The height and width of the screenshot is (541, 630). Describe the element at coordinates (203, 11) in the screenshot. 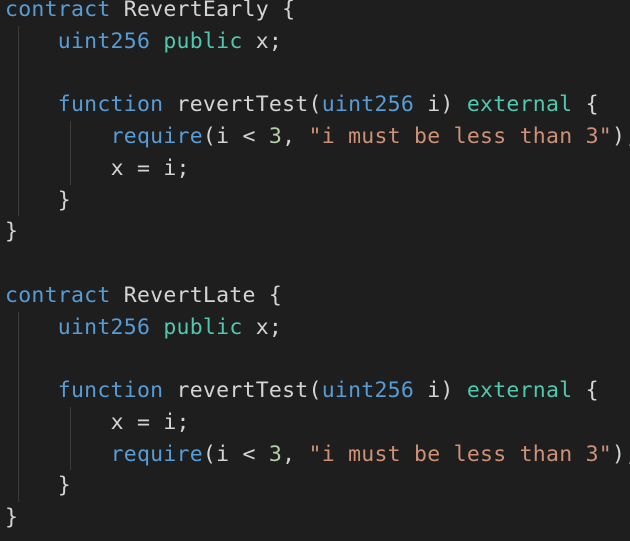

I see `code-token: RevertEarly {` at that location.